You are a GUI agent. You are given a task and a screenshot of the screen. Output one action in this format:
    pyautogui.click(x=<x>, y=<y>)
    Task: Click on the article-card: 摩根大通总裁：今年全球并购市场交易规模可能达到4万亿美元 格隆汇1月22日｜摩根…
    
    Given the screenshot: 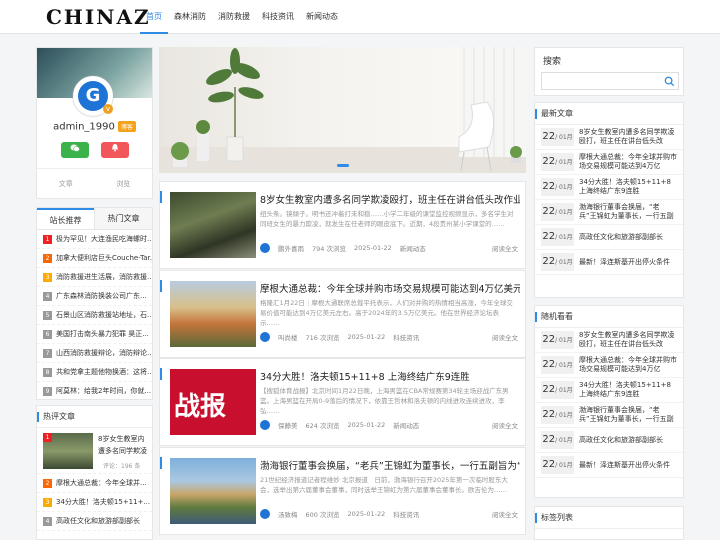 What is the action you would take?
    pyautogui.click(x=342, y=314)
    